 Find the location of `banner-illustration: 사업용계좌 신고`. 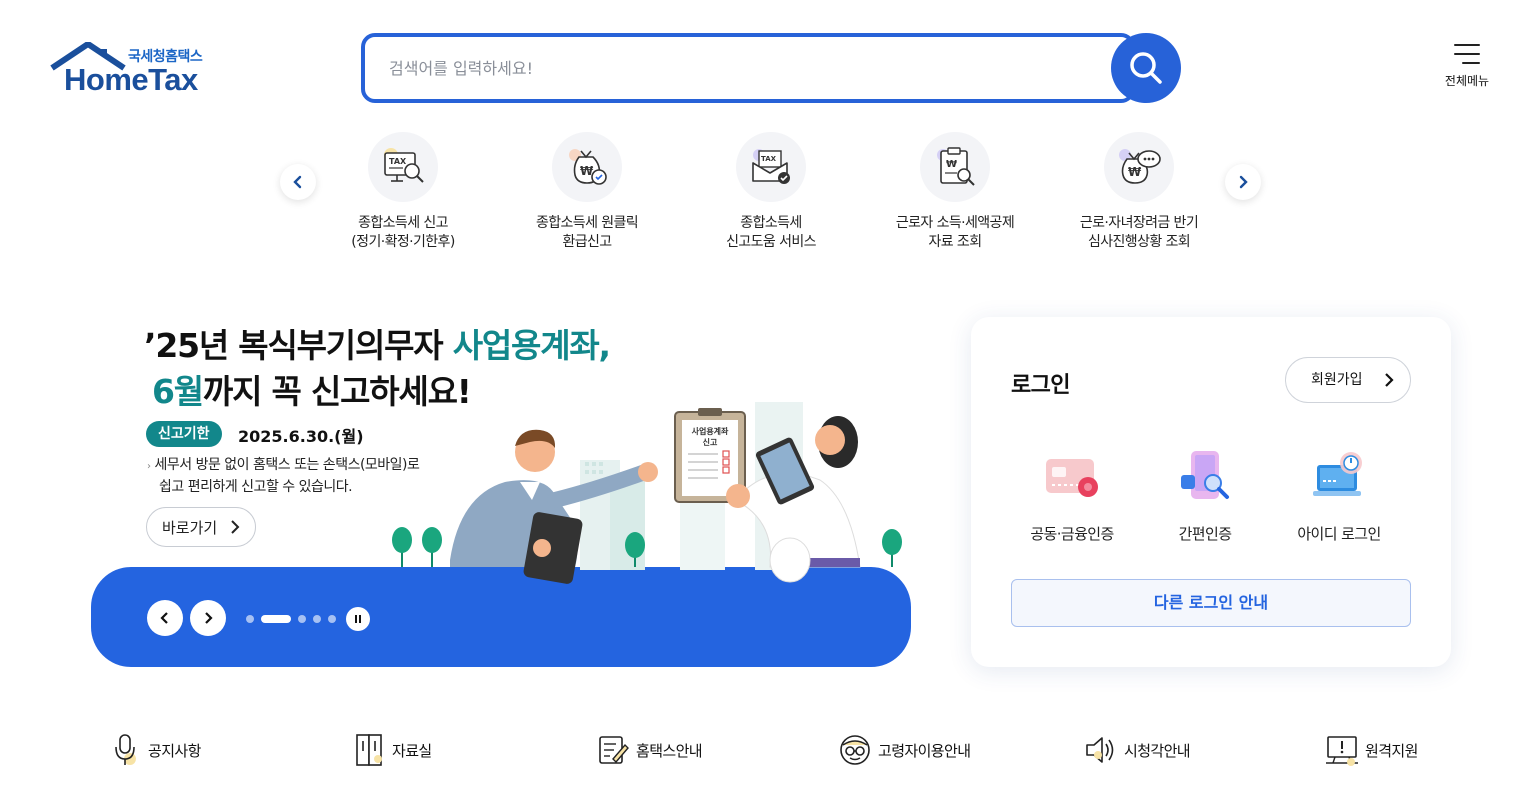

banner-illustration: 사업용계좌 신고 is located at coordinates (647, 493).